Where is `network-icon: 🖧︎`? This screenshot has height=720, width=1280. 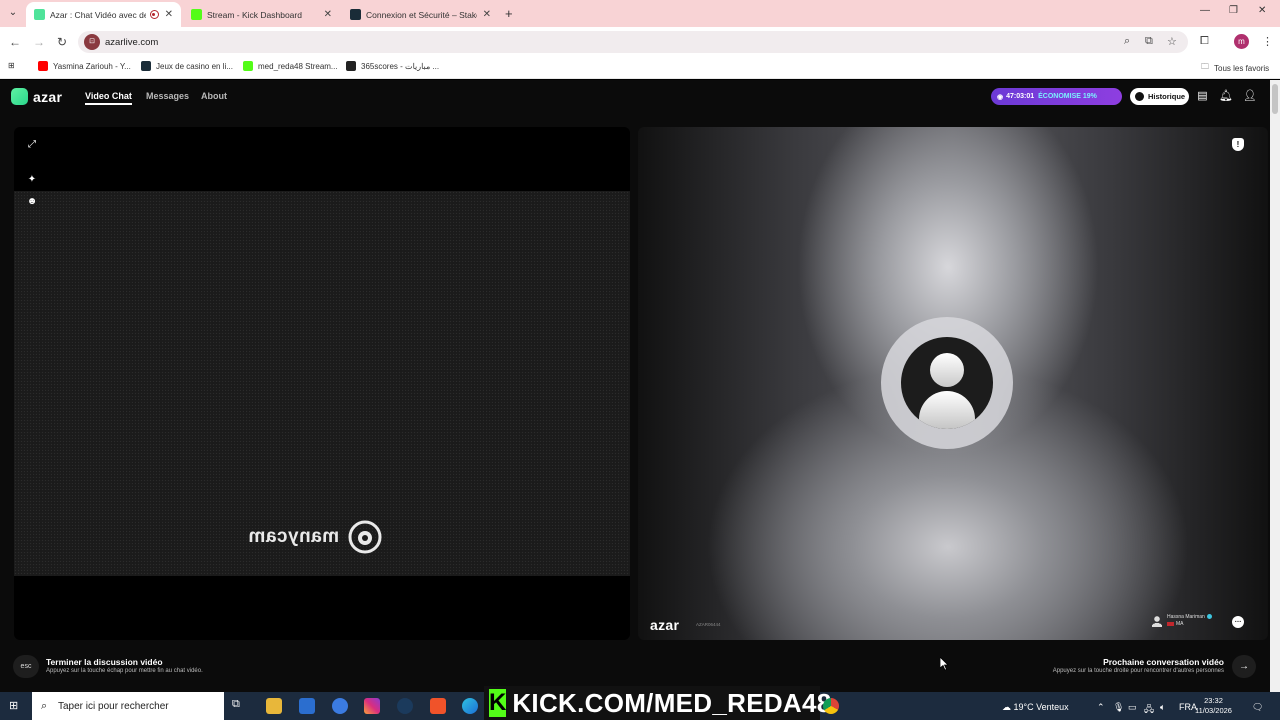
network-icon: 🖧︎ is located at coordinates (1149, 710).